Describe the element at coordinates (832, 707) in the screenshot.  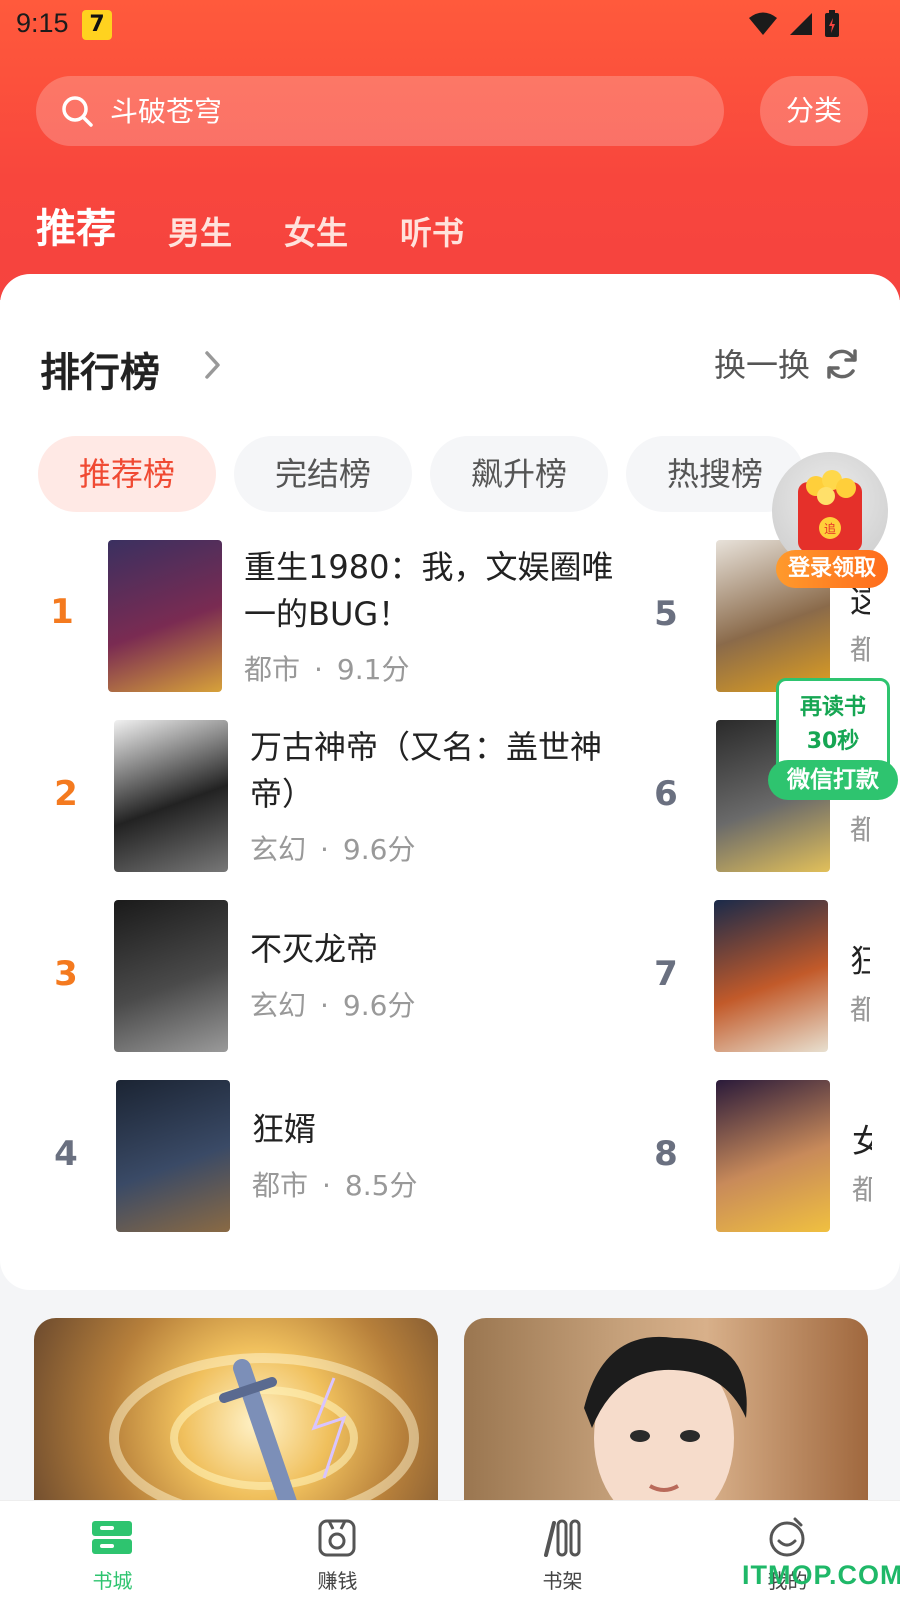
I see `read-reward-line1: 再读书` at that location.